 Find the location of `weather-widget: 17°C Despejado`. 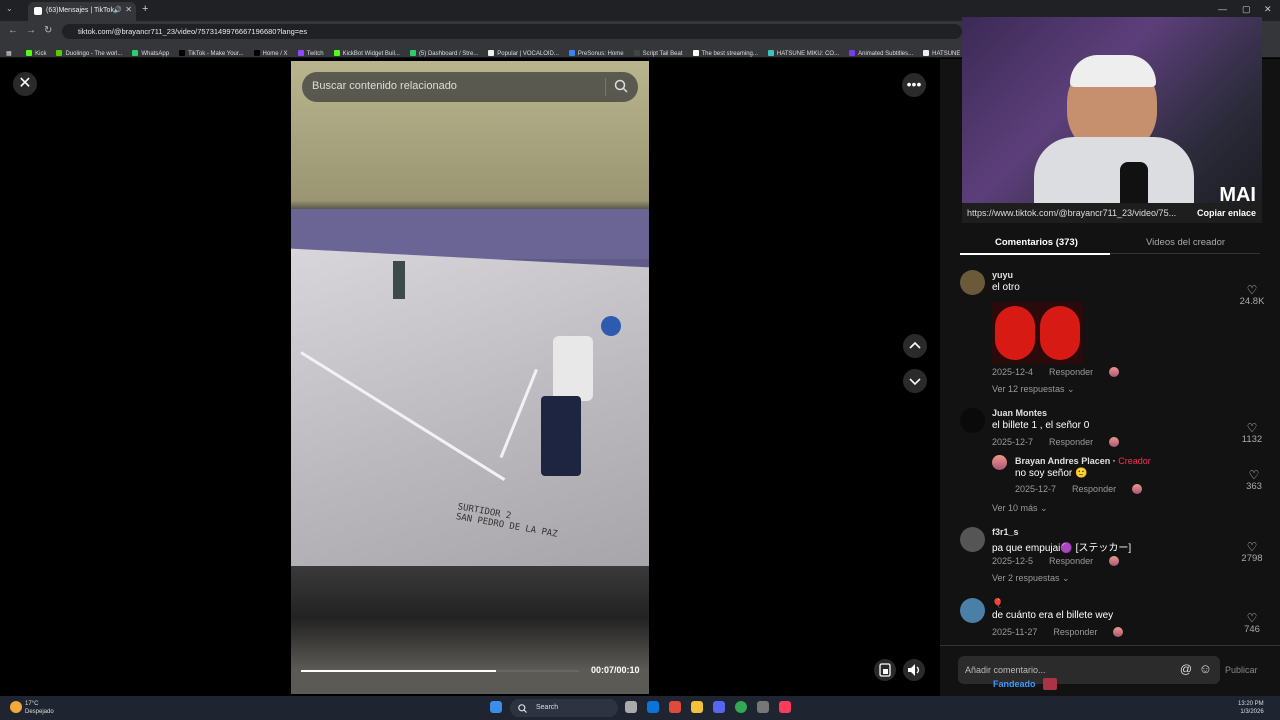

weather-widget: 17°C Despejado is located at coordinates (39, 708).